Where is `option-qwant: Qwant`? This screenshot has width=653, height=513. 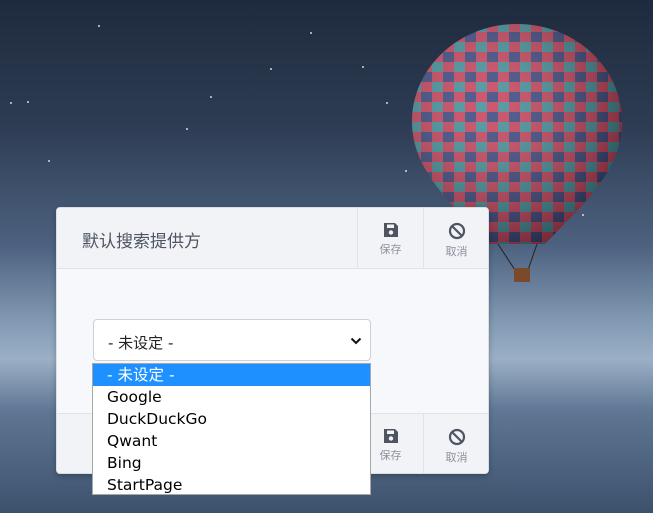
option-qwant: Qwant is located at coordinates (231, 441).